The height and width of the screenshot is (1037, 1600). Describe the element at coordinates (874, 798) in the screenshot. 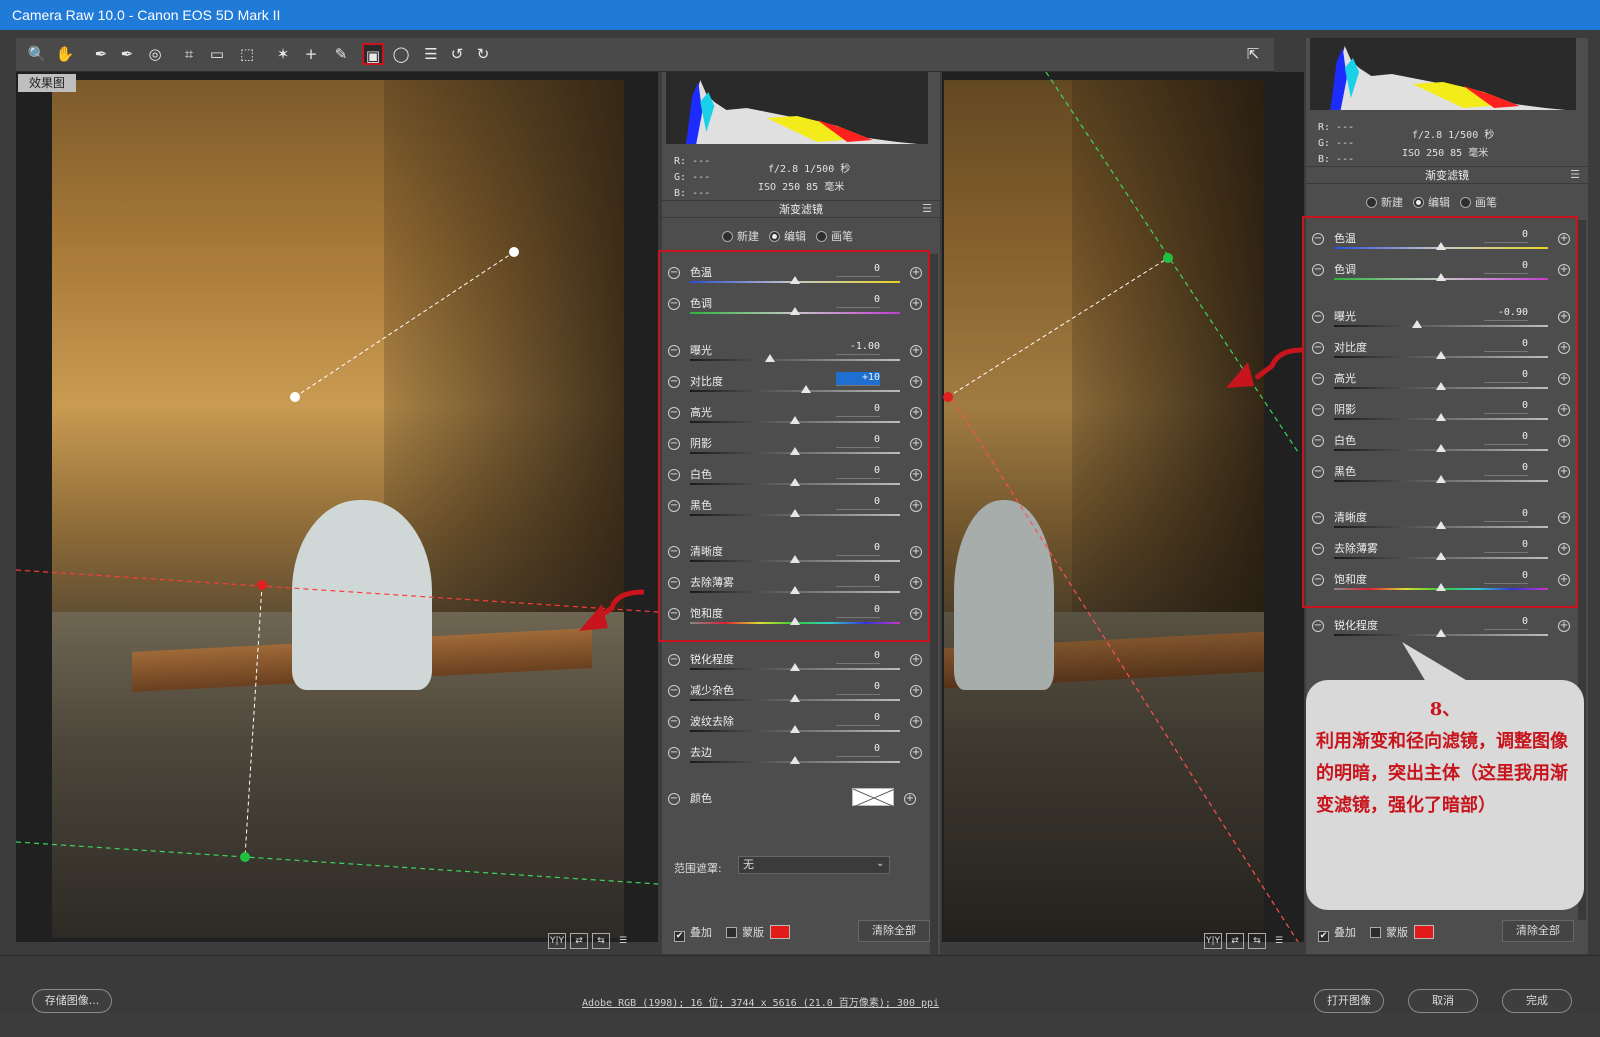

I see `color-swatch` at that location.